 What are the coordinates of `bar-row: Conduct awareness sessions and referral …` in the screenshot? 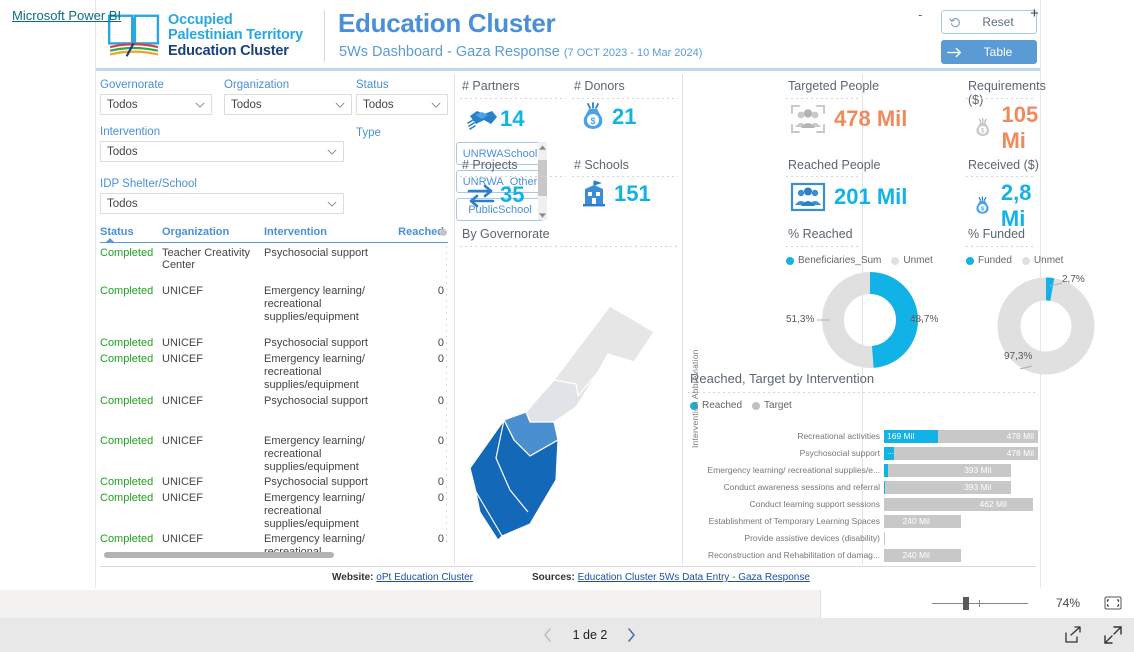 It's located at (870, 487).